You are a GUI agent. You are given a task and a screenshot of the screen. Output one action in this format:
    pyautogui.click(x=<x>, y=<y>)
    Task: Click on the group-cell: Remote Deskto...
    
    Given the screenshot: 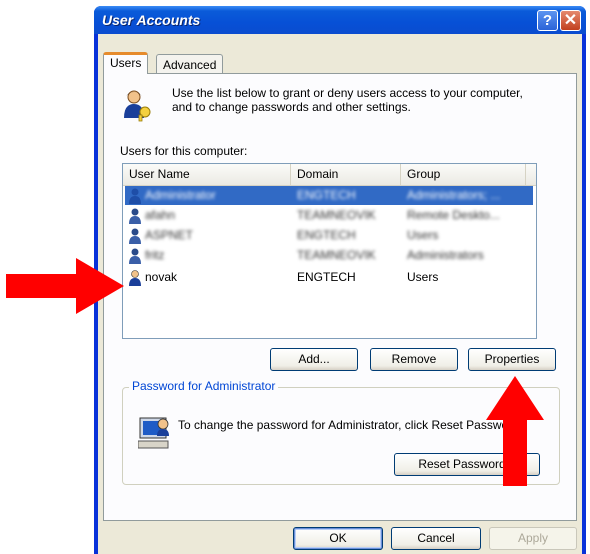 What is the action you would take?
    pyautogui.click(x=453, y=215)
    